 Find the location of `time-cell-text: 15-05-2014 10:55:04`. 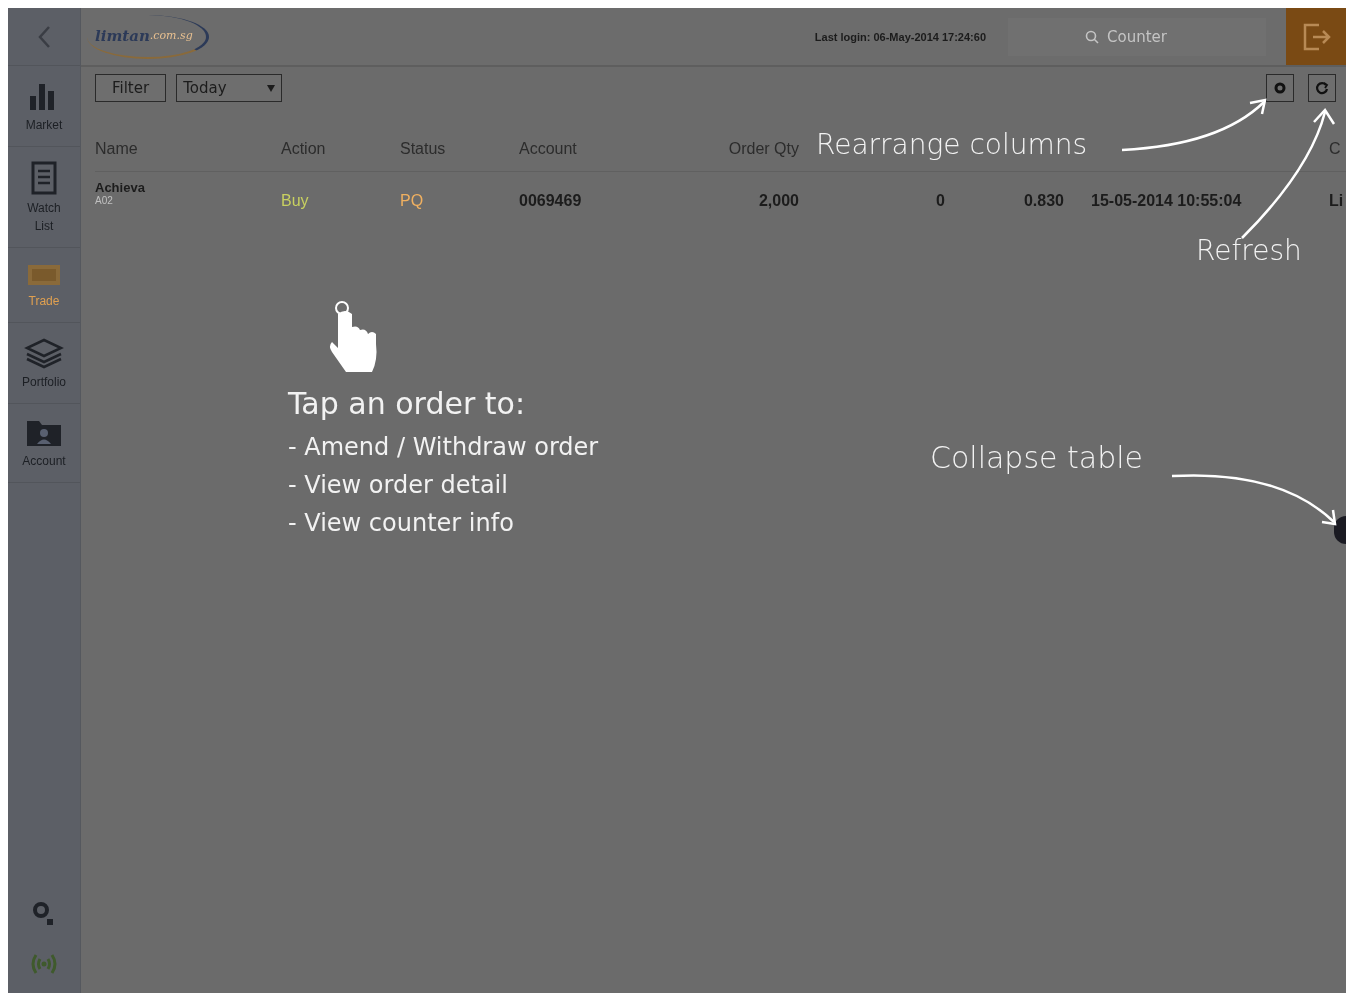

time-cell-text: 15-05-2014 10:55:04 is located at coordinates (1166, 201).